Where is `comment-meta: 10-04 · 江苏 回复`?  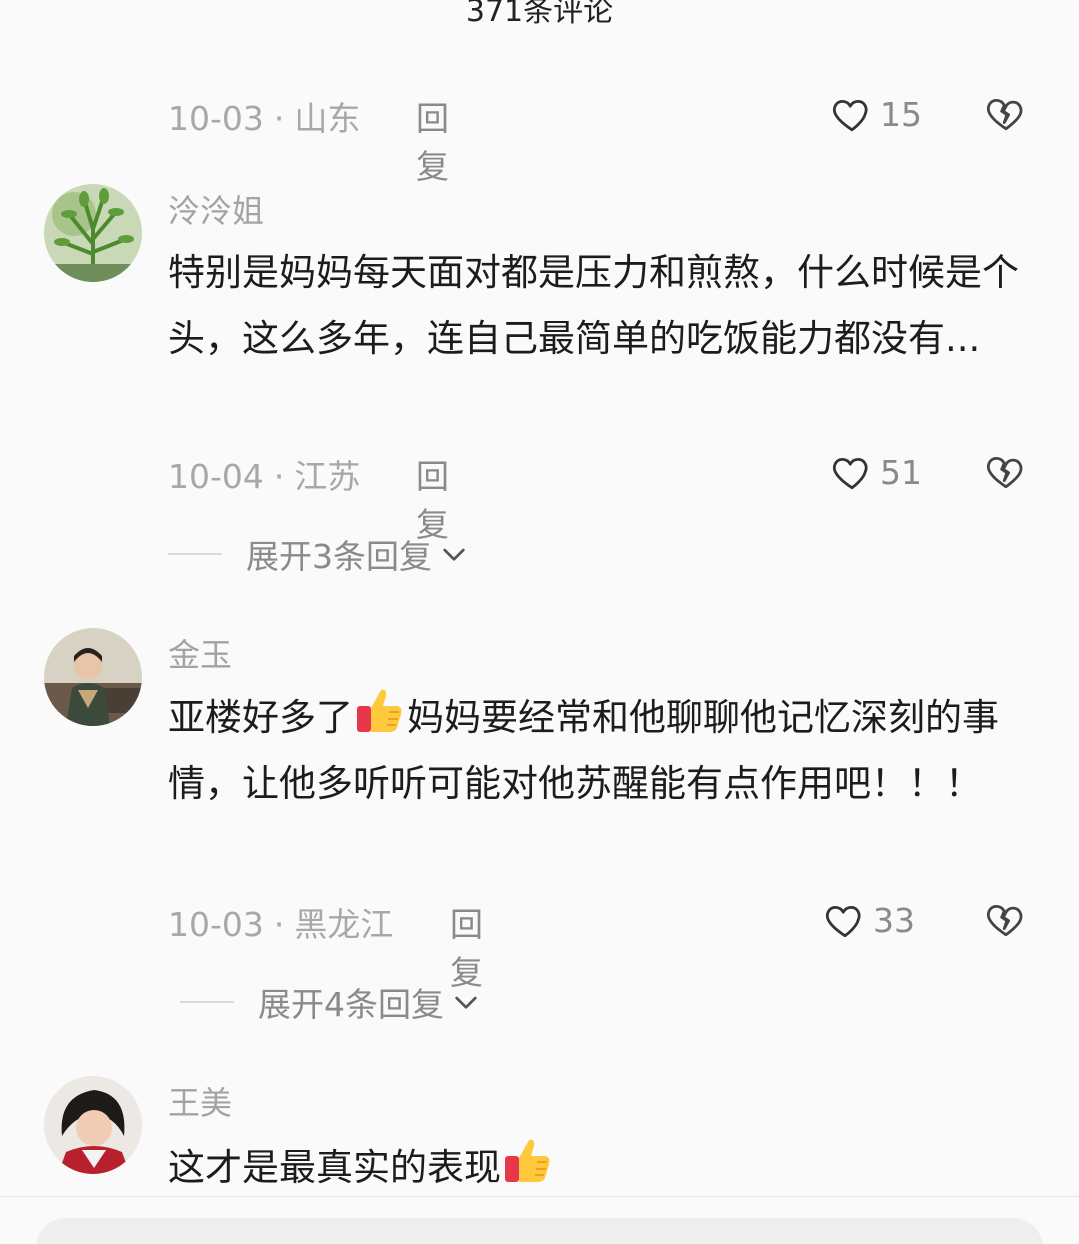 comment-meta: 10-04 · 江苏 回复 is located at coordinates (308, 497).